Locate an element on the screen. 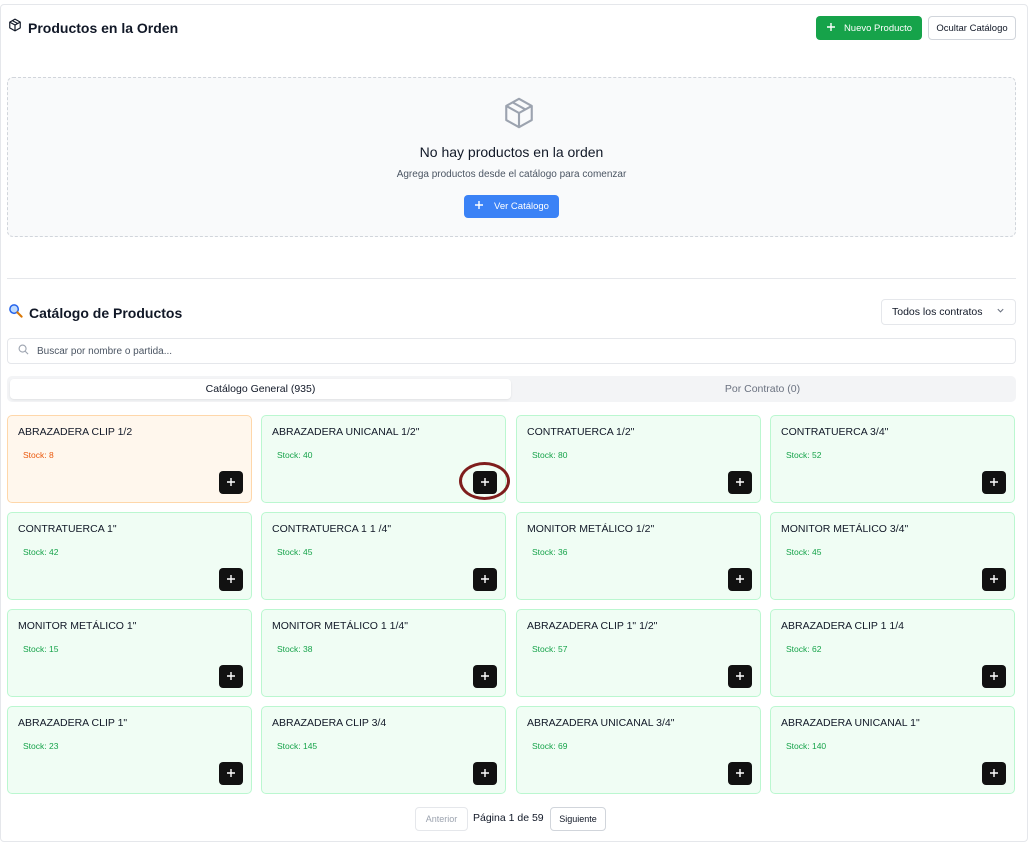 This screenshot has height=844, width=1035. tab-by-contract: Por Contrato (0) is located at coordinates (762, 389).